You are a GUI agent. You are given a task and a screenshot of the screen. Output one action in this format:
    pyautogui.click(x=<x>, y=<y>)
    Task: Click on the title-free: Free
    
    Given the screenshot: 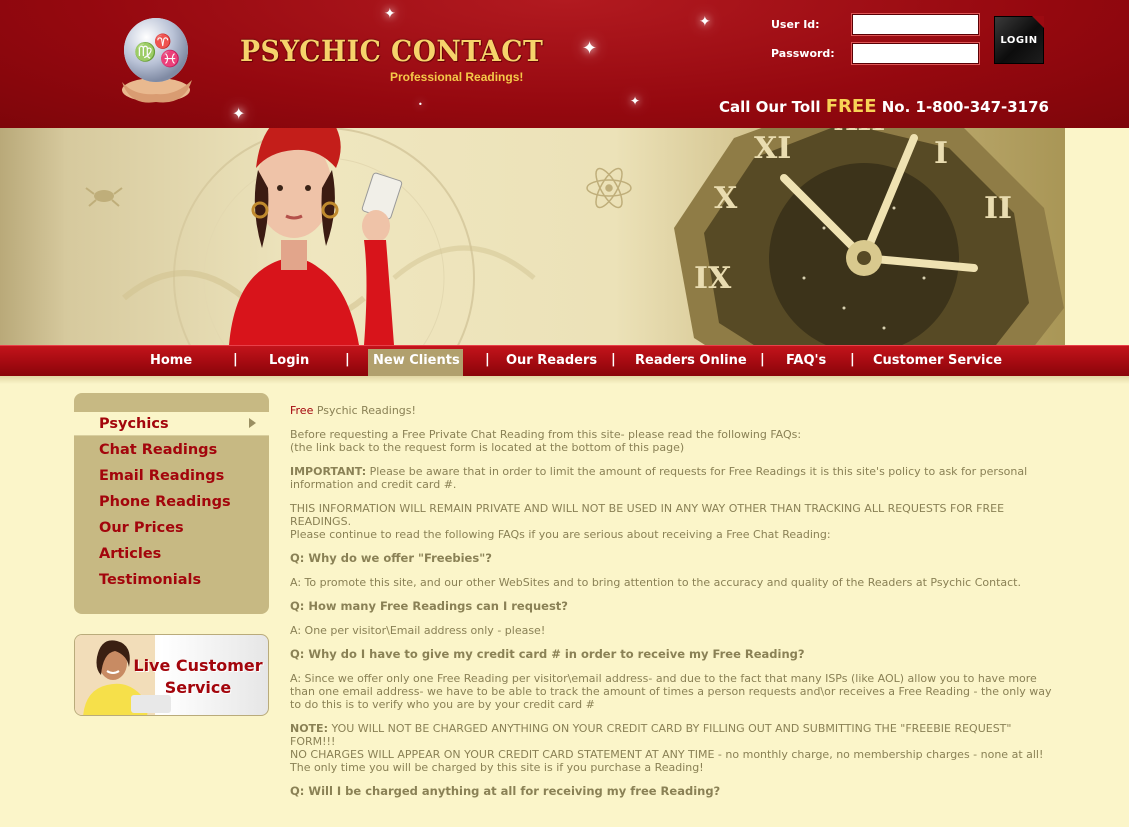 What is the action you would take?
    pyautogui.click(x=302, y=410)
    